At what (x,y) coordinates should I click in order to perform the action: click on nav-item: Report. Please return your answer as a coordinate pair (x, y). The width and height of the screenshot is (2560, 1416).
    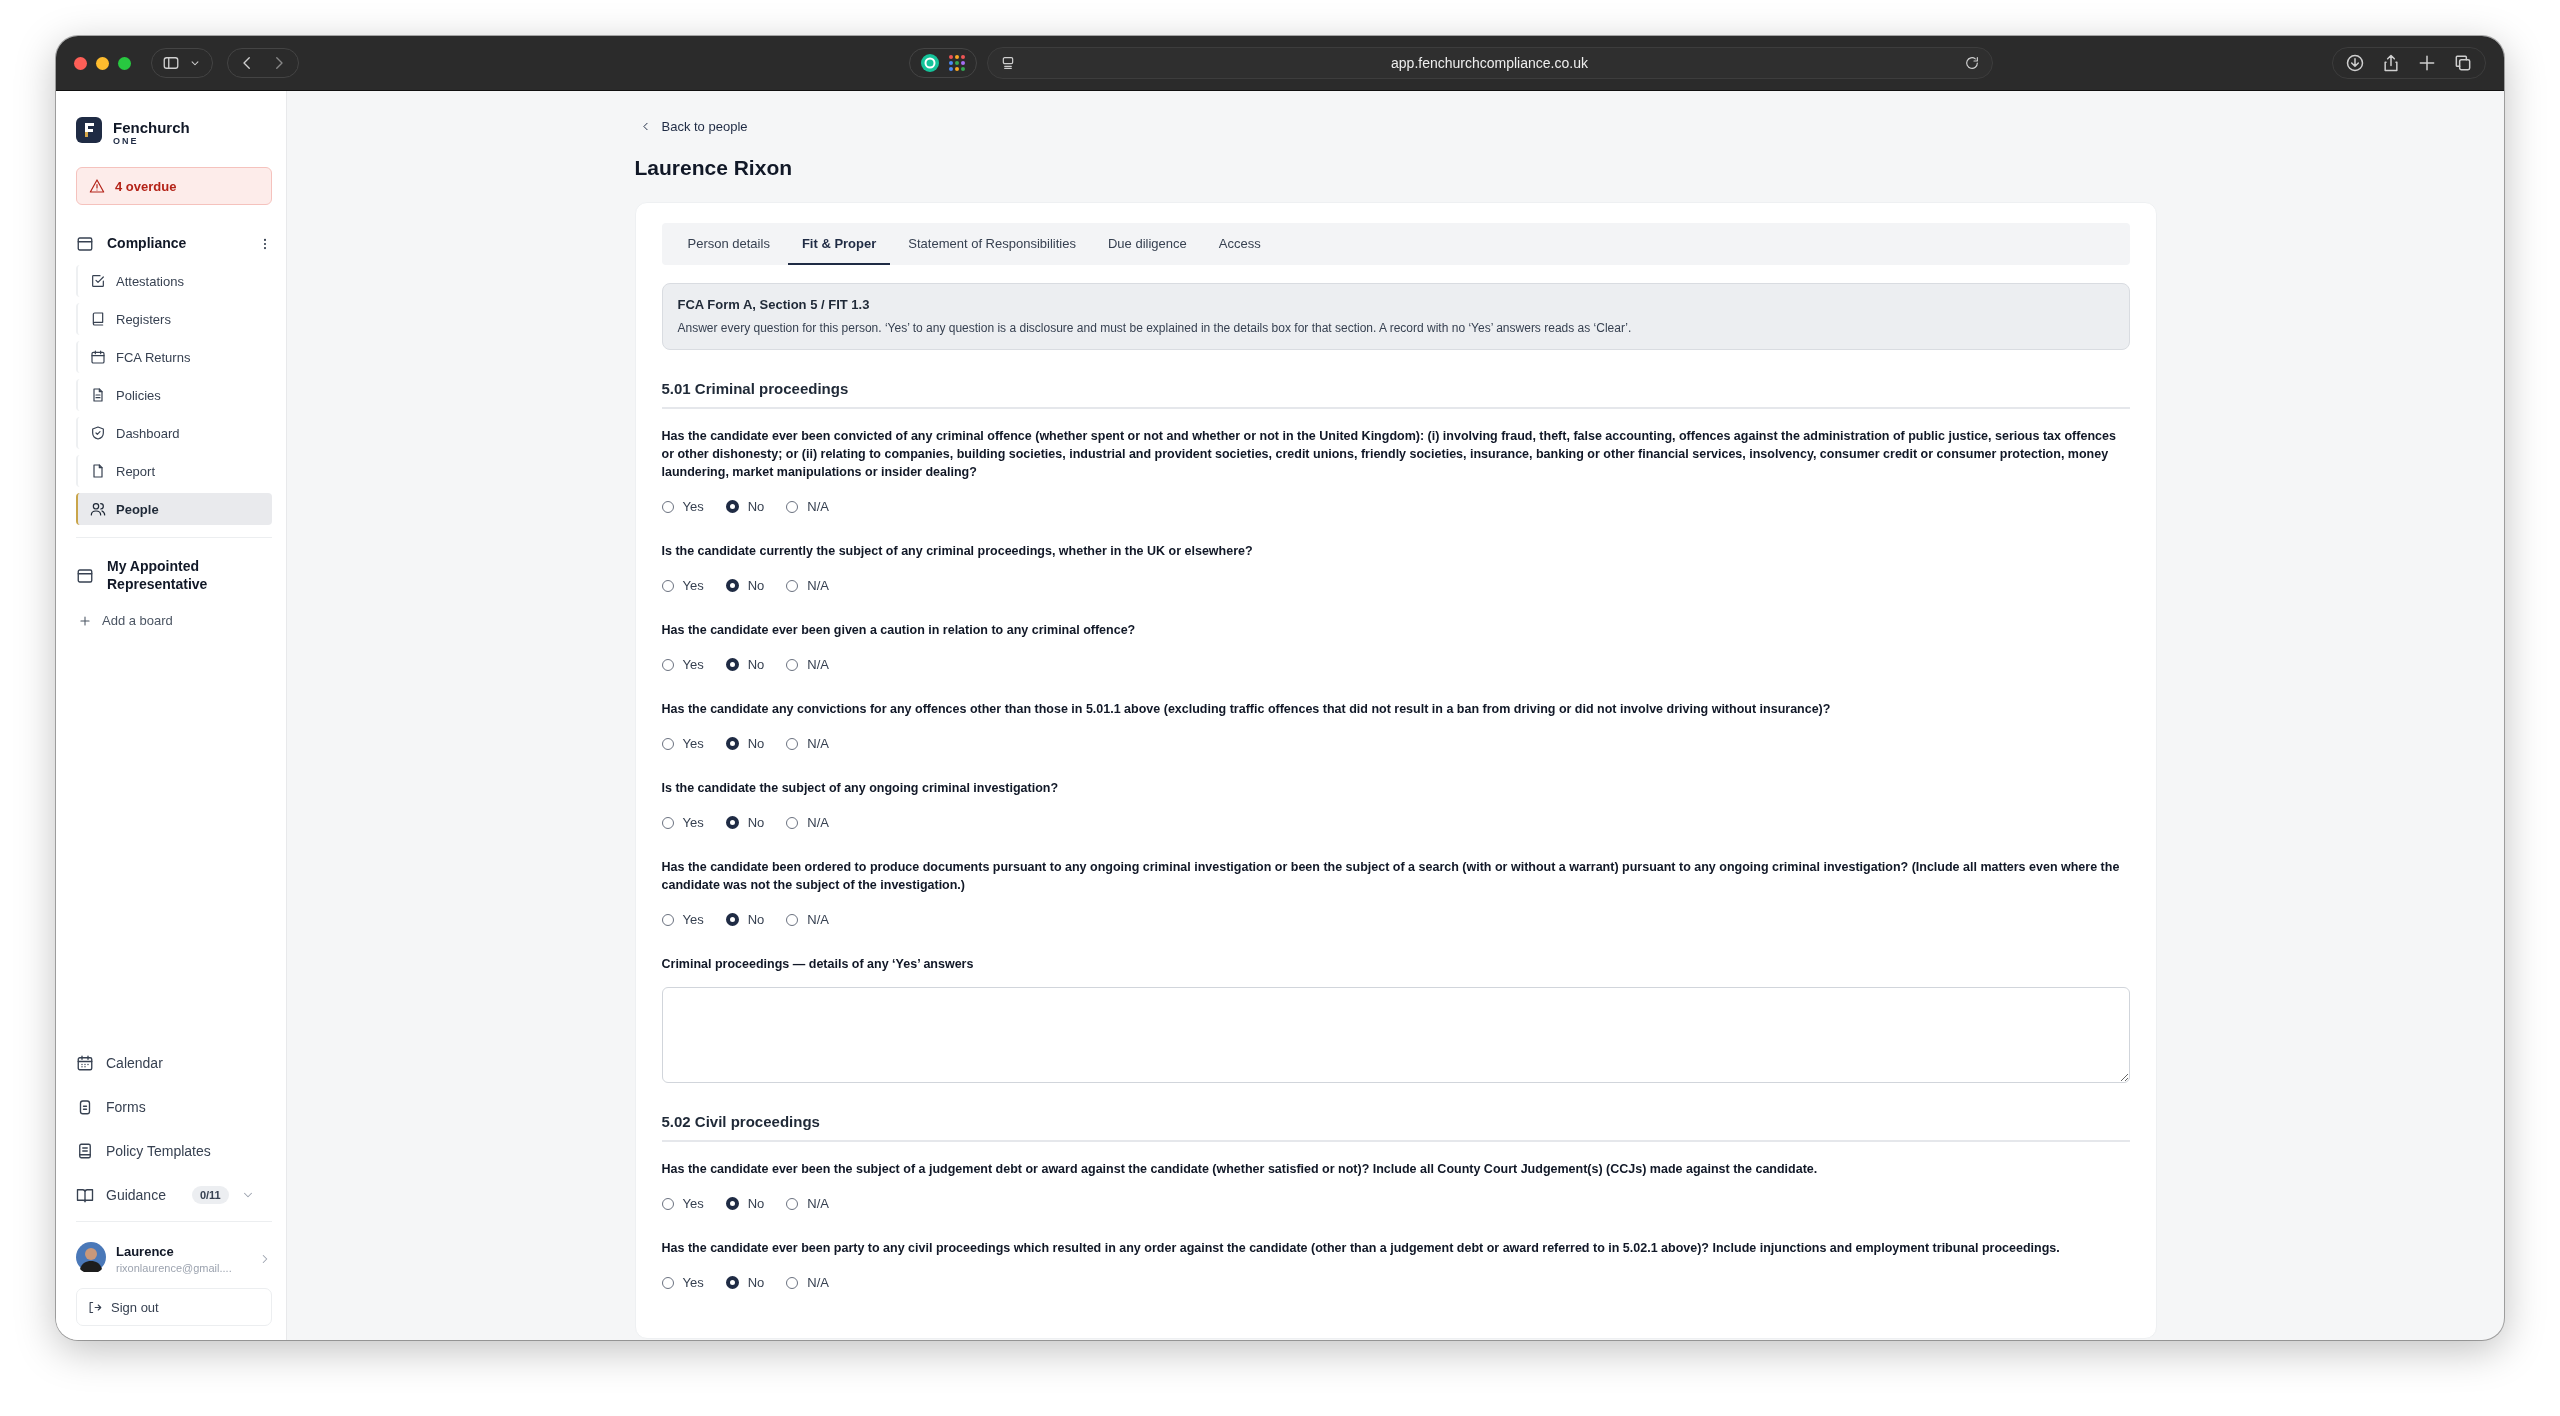
    Looking at the image, I should click on (174, 471).